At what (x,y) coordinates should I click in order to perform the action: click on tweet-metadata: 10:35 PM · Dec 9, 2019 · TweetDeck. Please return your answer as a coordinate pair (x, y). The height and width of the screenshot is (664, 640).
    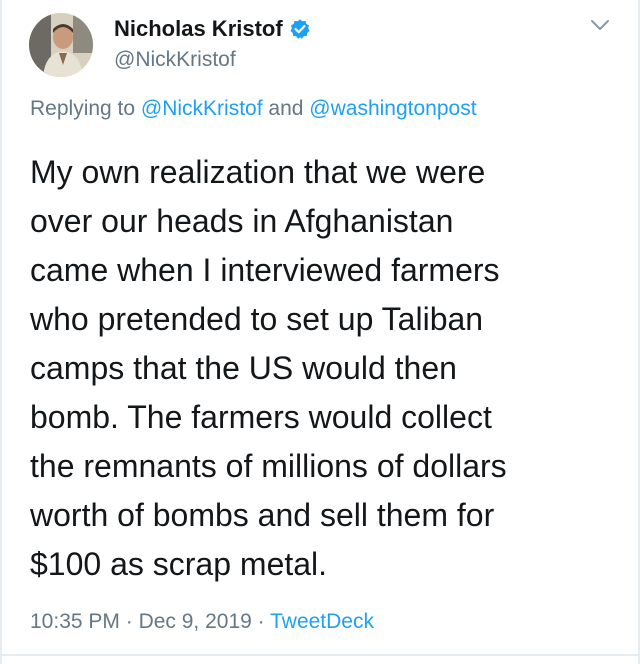
    Looking at the image, I should click on (202, 622).